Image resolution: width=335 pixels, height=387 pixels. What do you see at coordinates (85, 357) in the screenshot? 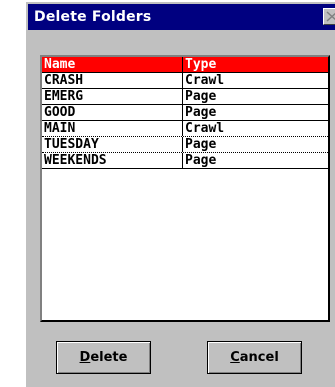
I see `delete-accelerator: D` at bounding box center [85, 357].